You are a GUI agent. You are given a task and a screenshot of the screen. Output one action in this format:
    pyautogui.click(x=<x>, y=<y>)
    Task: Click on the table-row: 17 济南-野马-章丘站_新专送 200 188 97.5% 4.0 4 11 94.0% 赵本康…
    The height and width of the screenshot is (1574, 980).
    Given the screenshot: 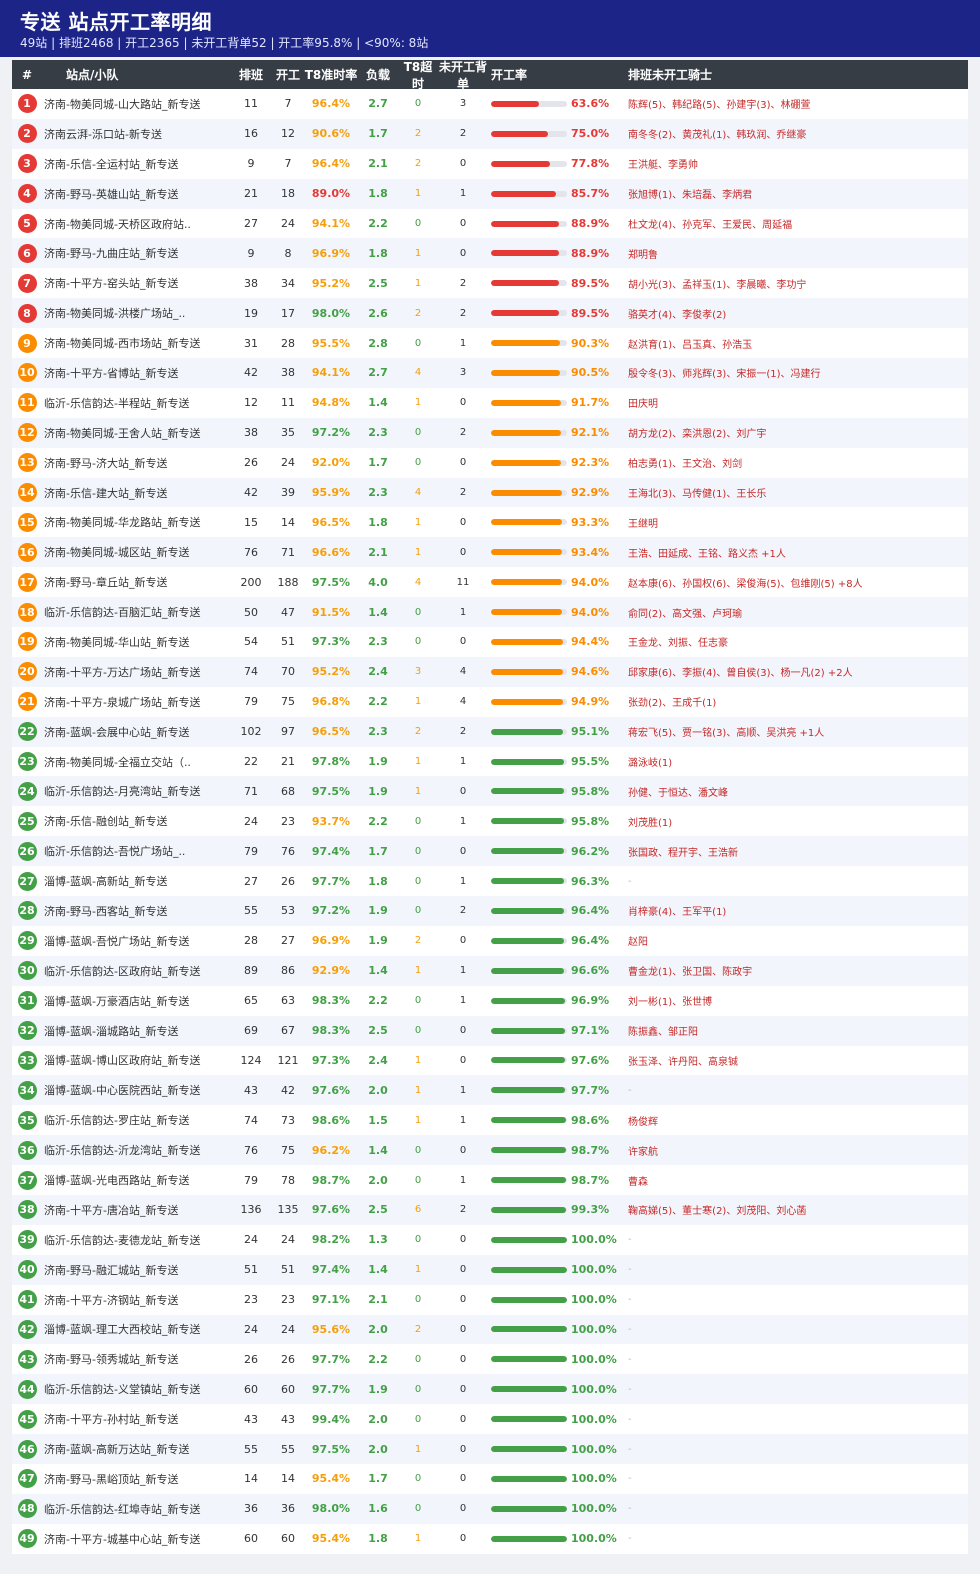 What is the action you would take?
    pyautogui.click(x=490, y=582)
    